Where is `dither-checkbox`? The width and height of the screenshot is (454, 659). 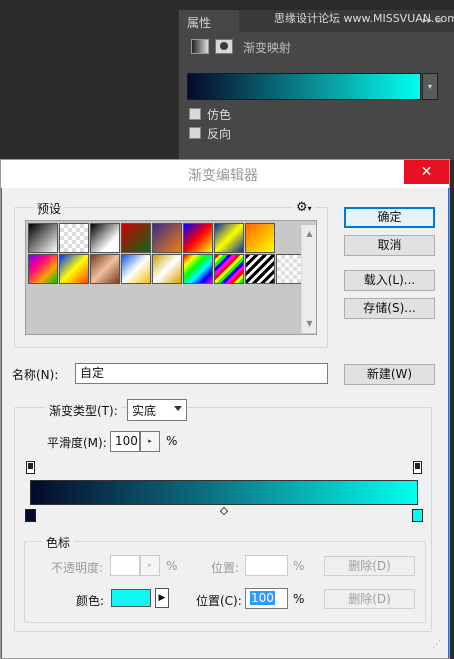
dither-checkbox is located at coordinates (195, 114).